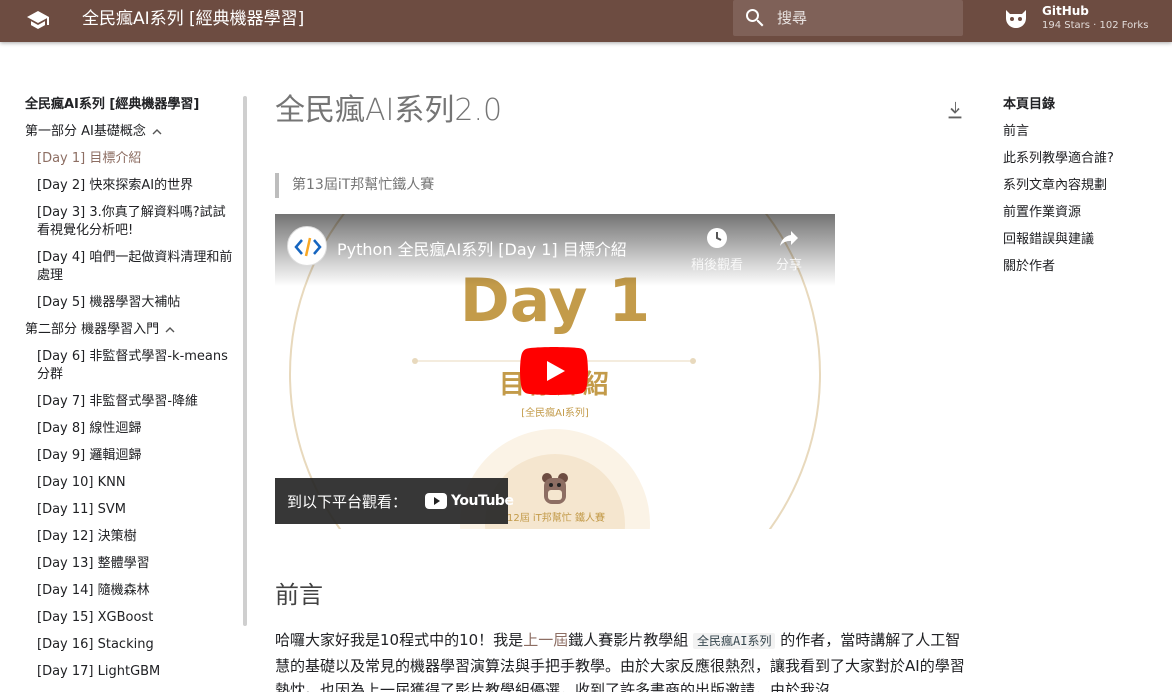 Image resolution: width=1172 pixels, height=692 pixels. What do you see at coordinates (789, 238) in the screenshot?
I see `share-arrow-icon` at bounding box center [789, 238].